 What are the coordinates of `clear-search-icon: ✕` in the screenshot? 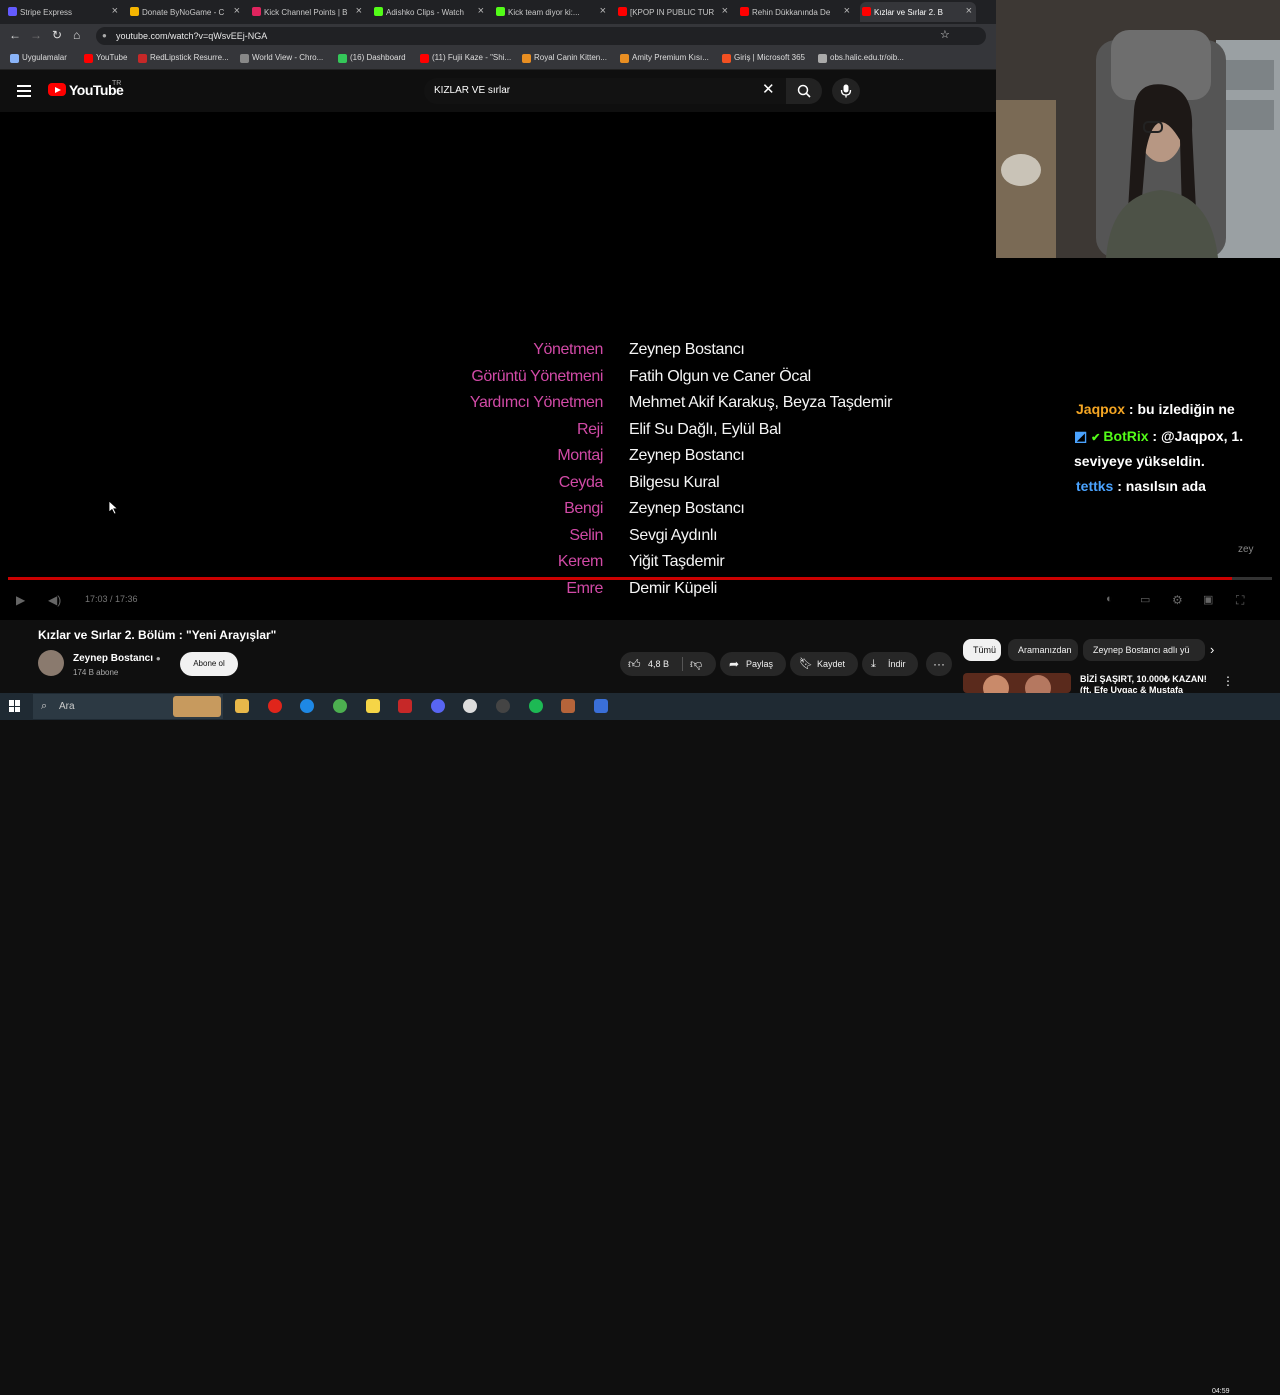 It's located at (768, 90).